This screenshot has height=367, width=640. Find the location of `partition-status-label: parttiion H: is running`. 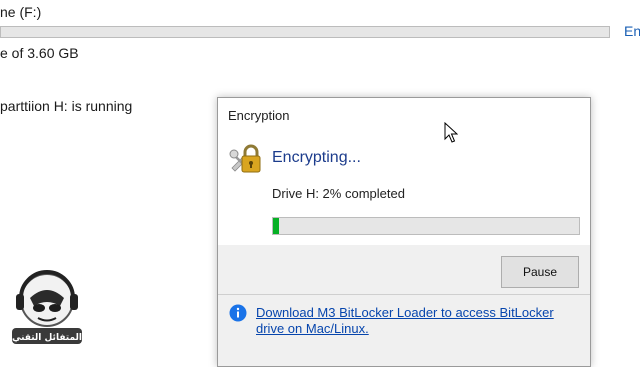

partition-status-label: parttiion H: is running is located at coordinates (66, 106).